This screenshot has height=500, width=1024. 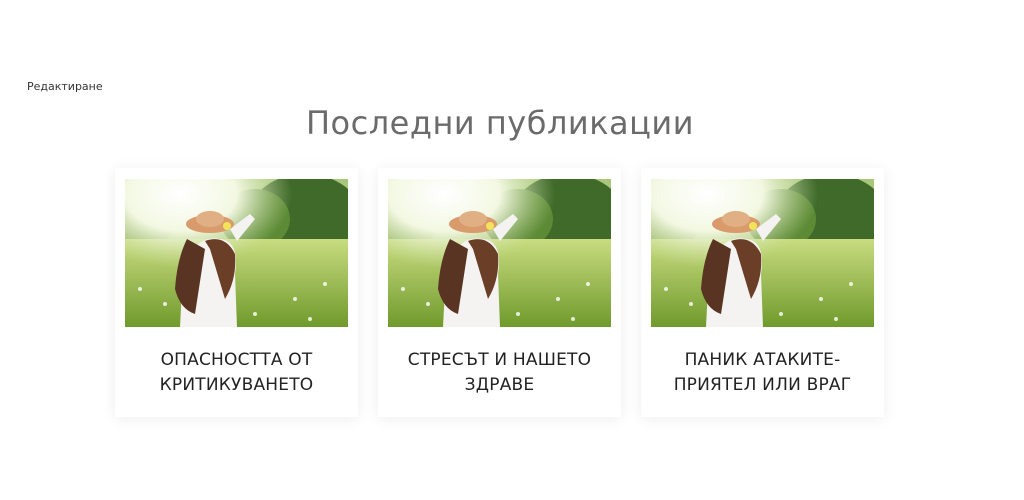 I want to click on section-title: Последни публикации, so click(x=500, y=123).